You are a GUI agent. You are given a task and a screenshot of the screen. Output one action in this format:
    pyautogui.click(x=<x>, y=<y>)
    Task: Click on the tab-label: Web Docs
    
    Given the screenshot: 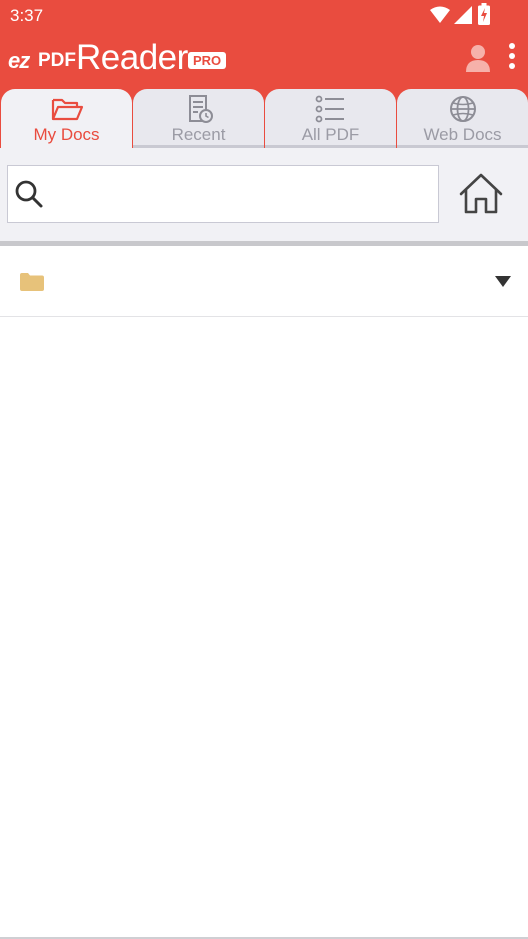 What is the action you would take?
    pyautogui.click(x=462, y=134)
    